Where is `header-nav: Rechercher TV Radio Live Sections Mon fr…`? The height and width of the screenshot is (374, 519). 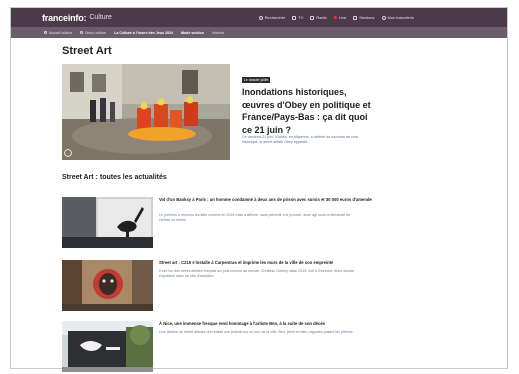
header-nav: Rechercher TV Radio Live Sections Mon fr… is located at coordinates (336, 17).